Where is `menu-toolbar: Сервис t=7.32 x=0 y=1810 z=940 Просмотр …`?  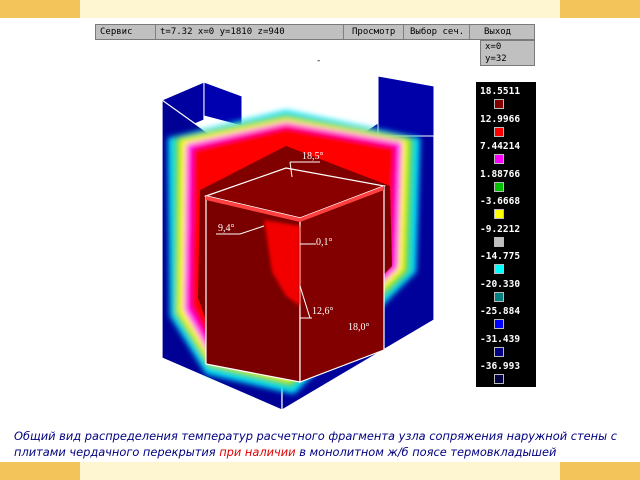 menu-toolbar: Сервис t=7.32 x=0 y=1810 z=940 Просмотр … is located at coordinates (315, 32).